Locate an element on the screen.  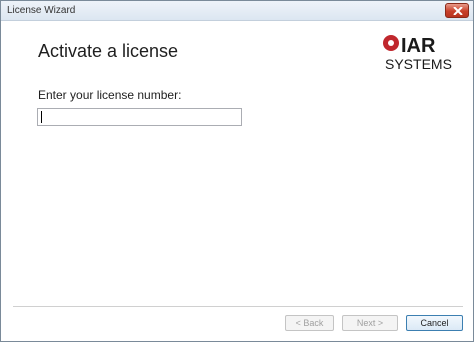
window-title: License Wizard is located at coordinates (41, 10).